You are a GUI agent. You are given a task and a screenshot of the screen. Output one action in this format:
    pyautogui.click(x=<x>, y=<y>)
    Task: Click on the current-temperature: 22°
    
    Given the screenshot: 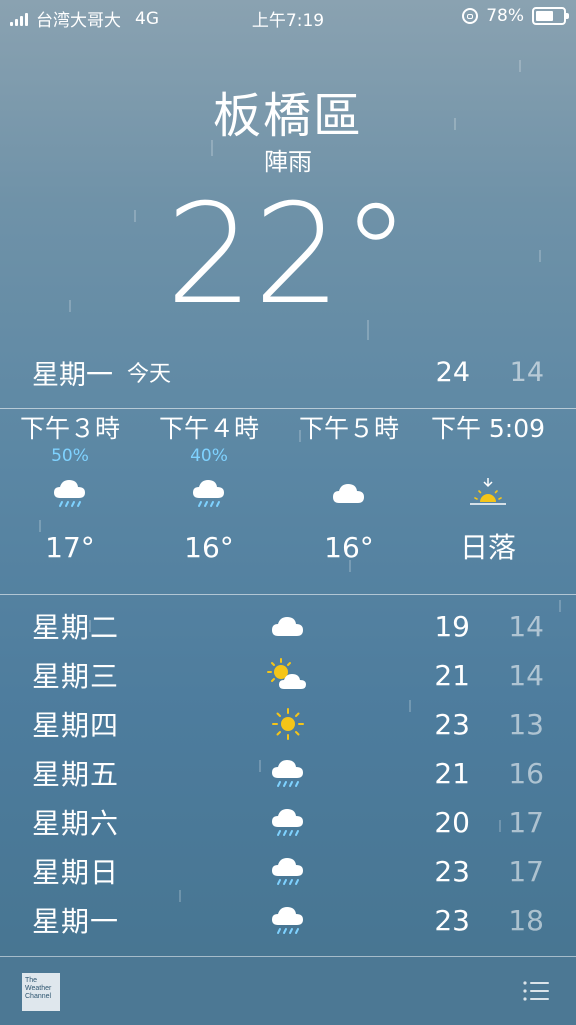 What is the action you would take?
    pyautogui.click(x=288, y=254)
    